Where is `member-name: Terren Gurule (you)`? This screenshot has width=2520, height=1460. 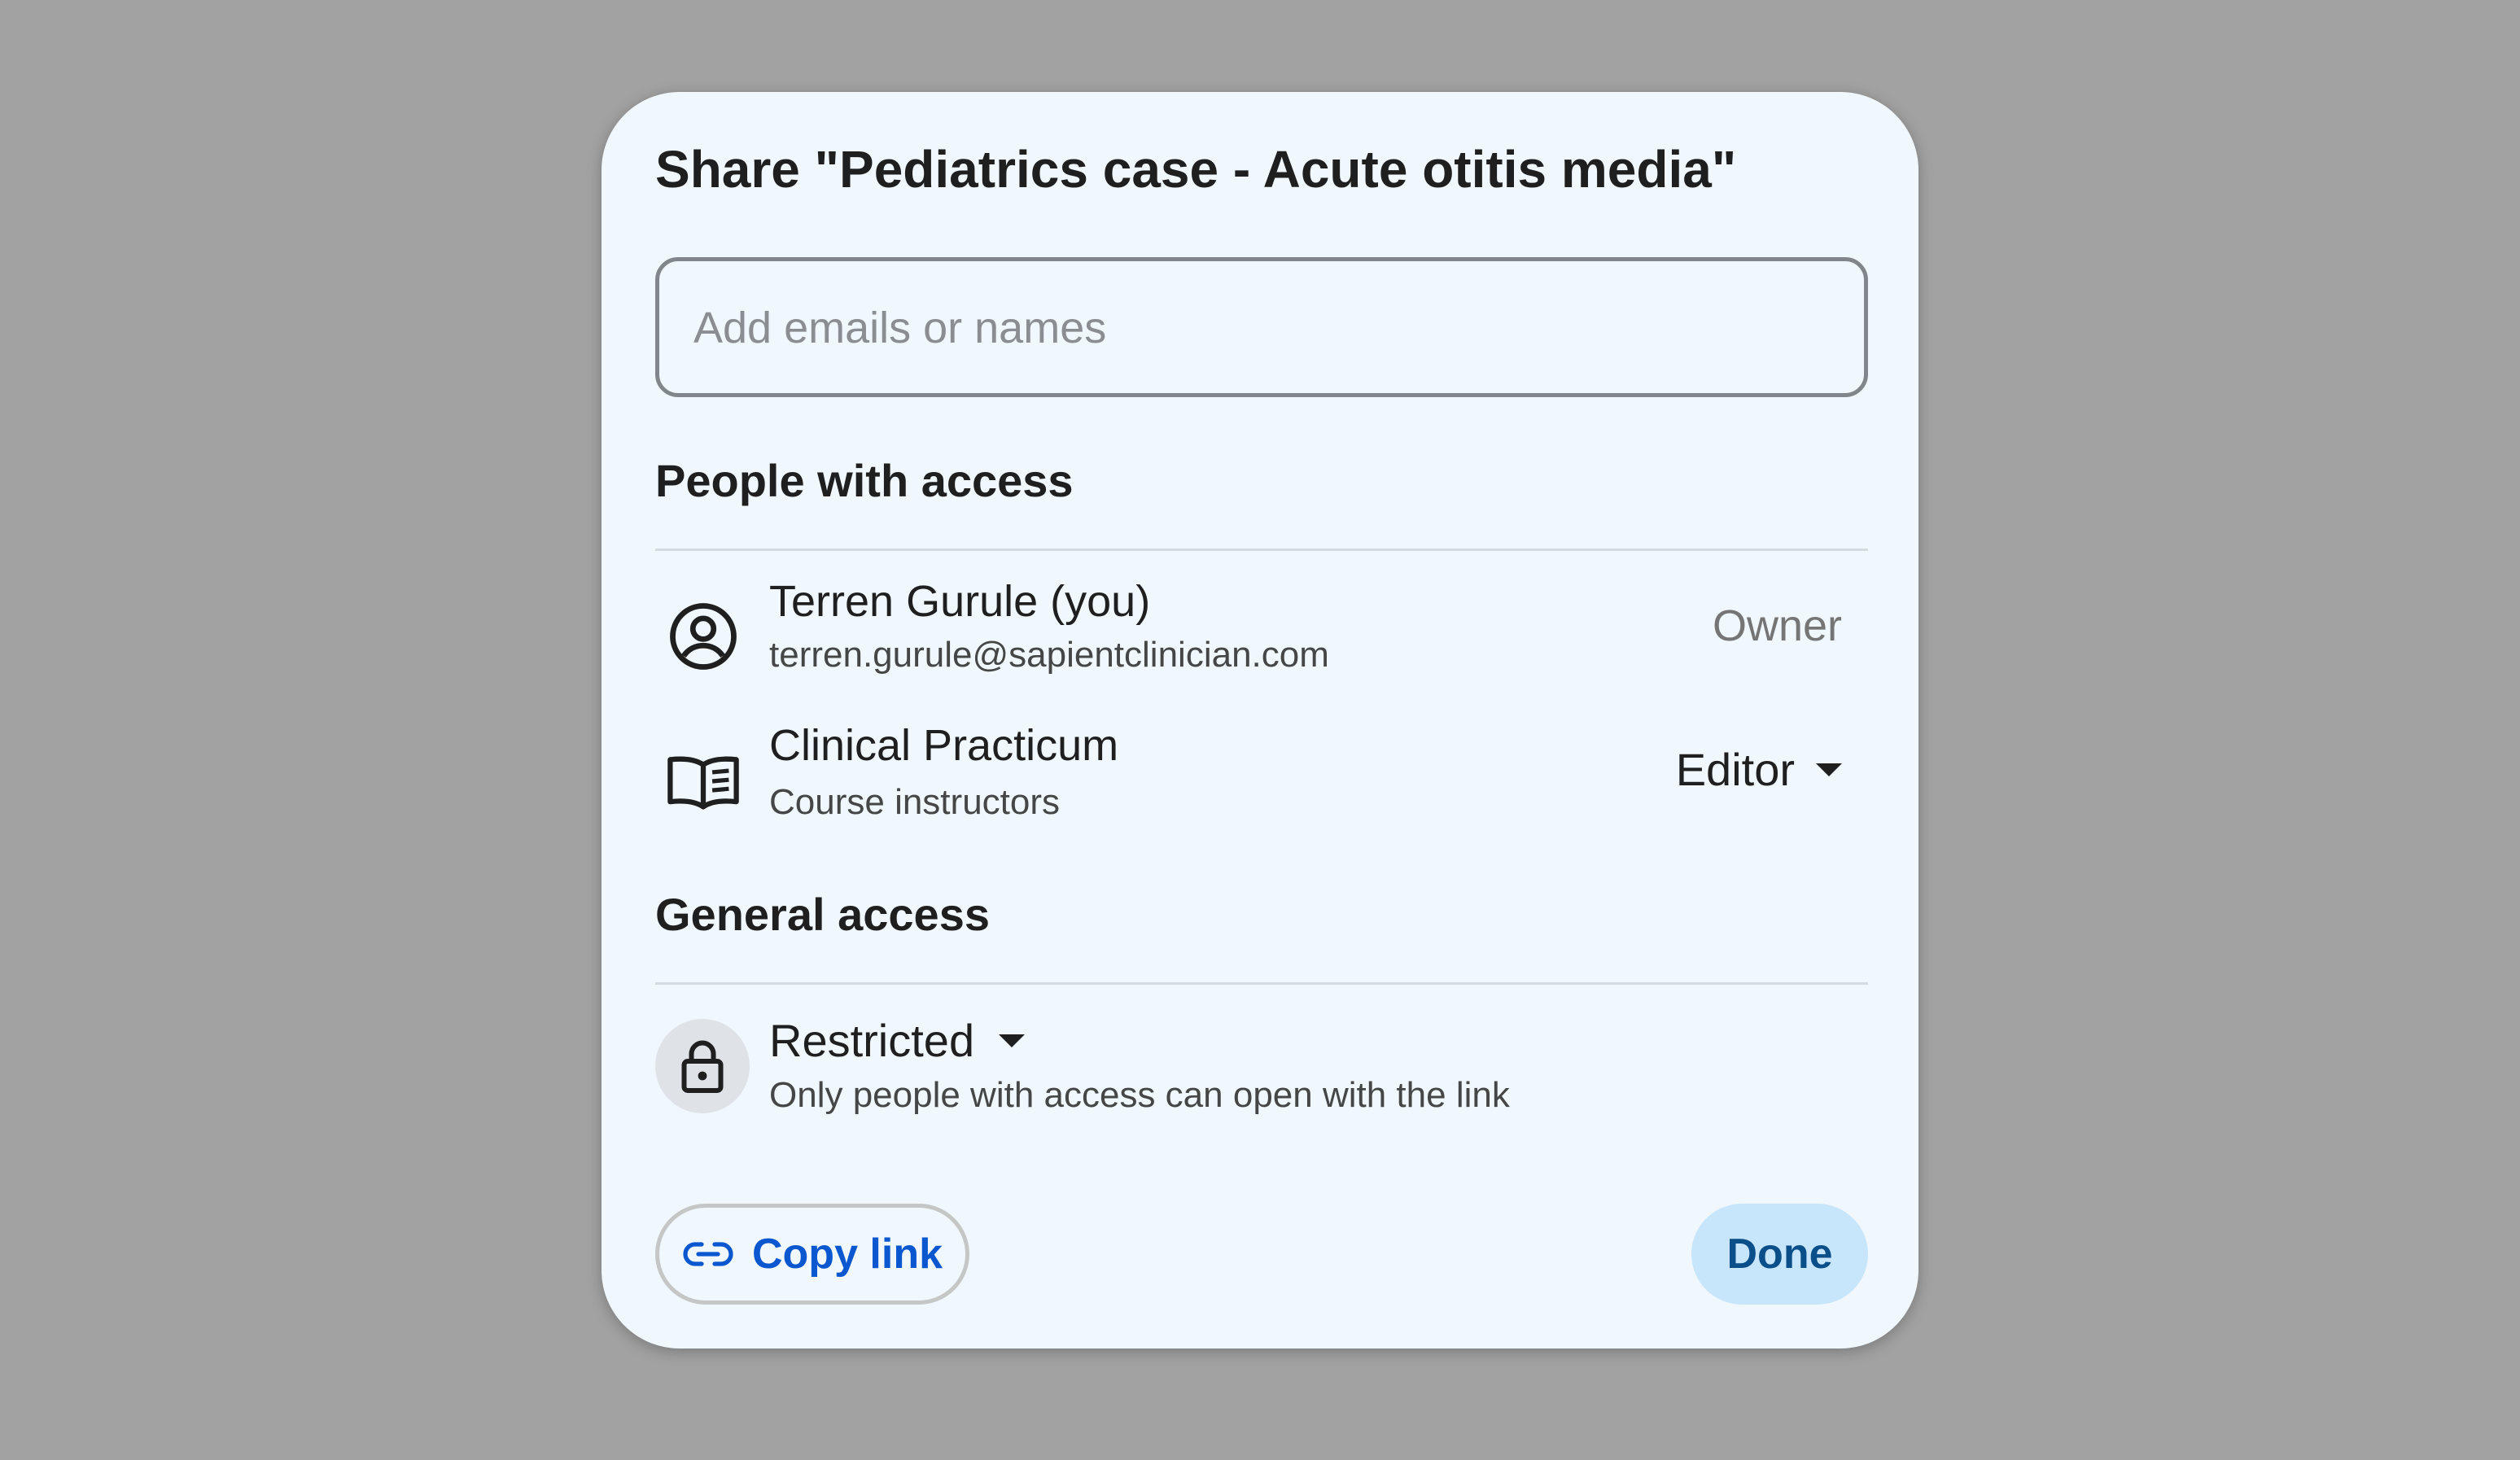 member-name: Terren Gurule (you) is located at coordinates (960, 601).